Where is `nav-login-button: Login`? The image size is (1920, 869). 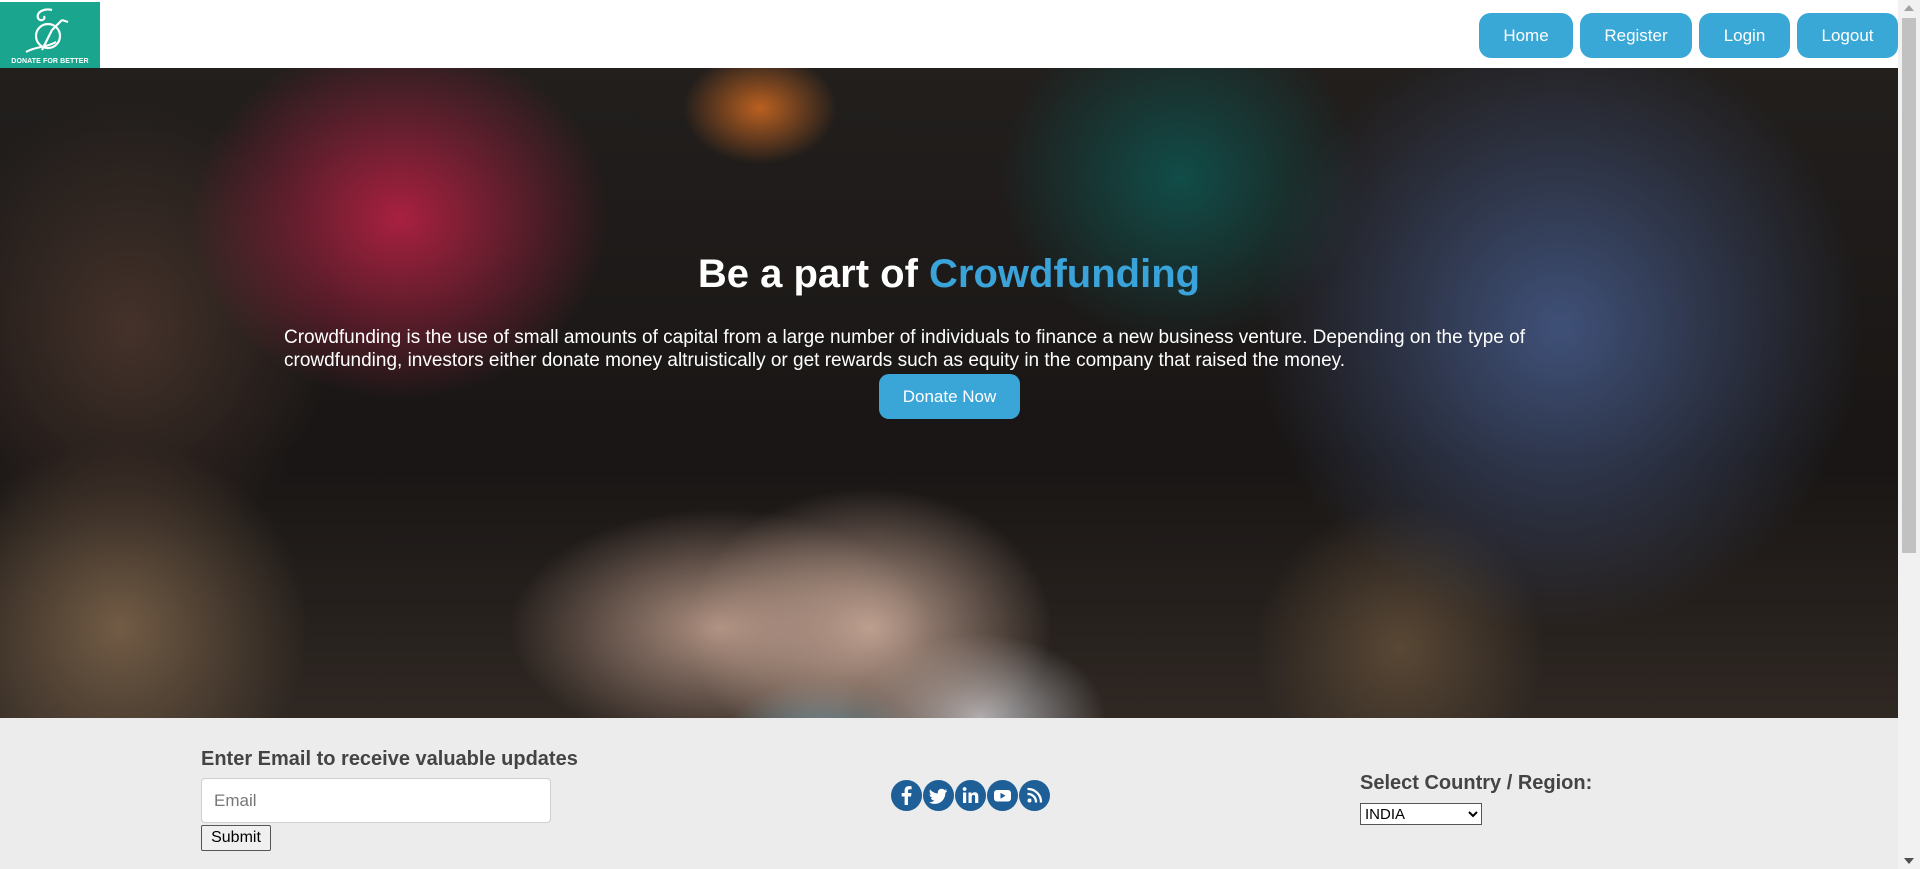
nav-login-button: Login is located at coordinates (1744, 35).